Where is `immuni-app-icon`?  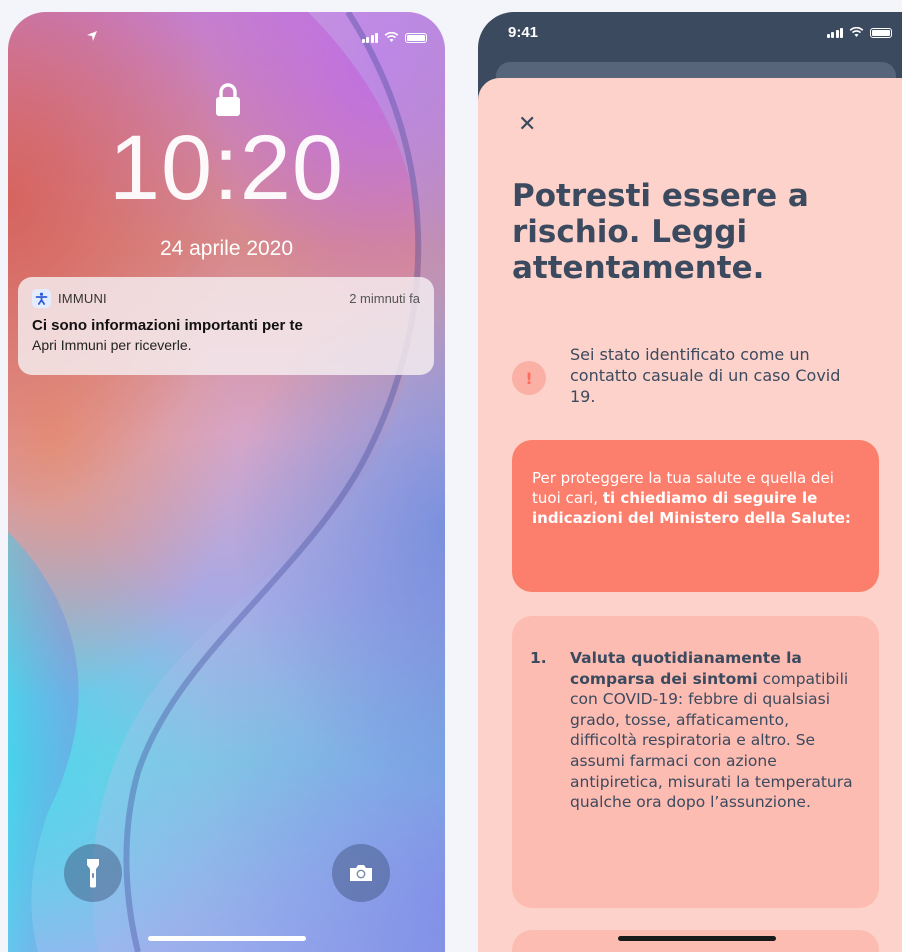
immuni-app-icon is located at coordinates (41, 298).